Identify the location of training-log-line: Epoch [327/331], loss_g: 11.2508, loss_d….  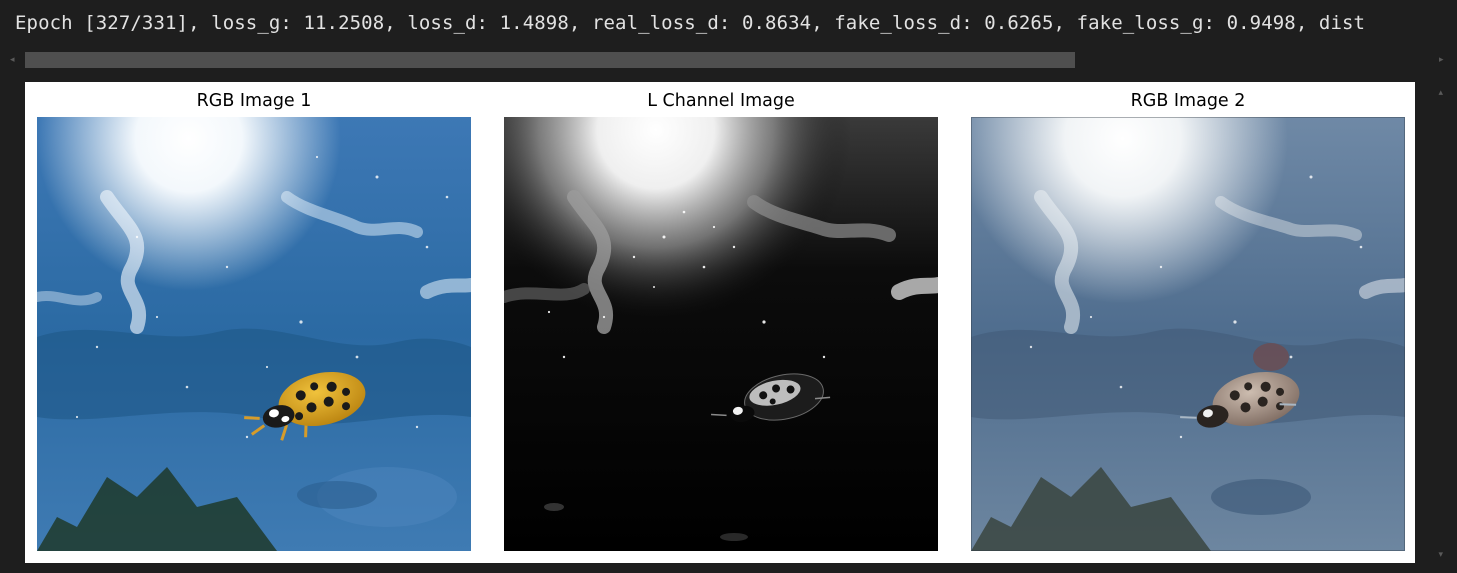
(690, 23).